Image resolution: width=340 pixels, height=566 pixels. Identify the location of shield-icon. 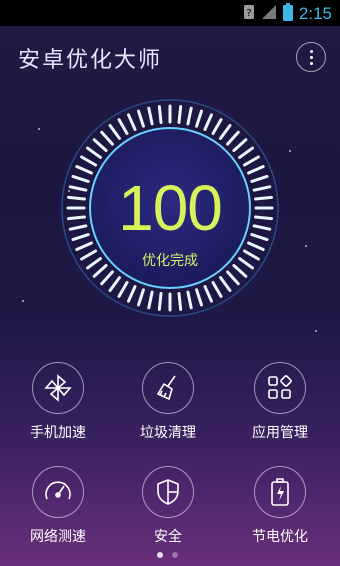
(168, 492).